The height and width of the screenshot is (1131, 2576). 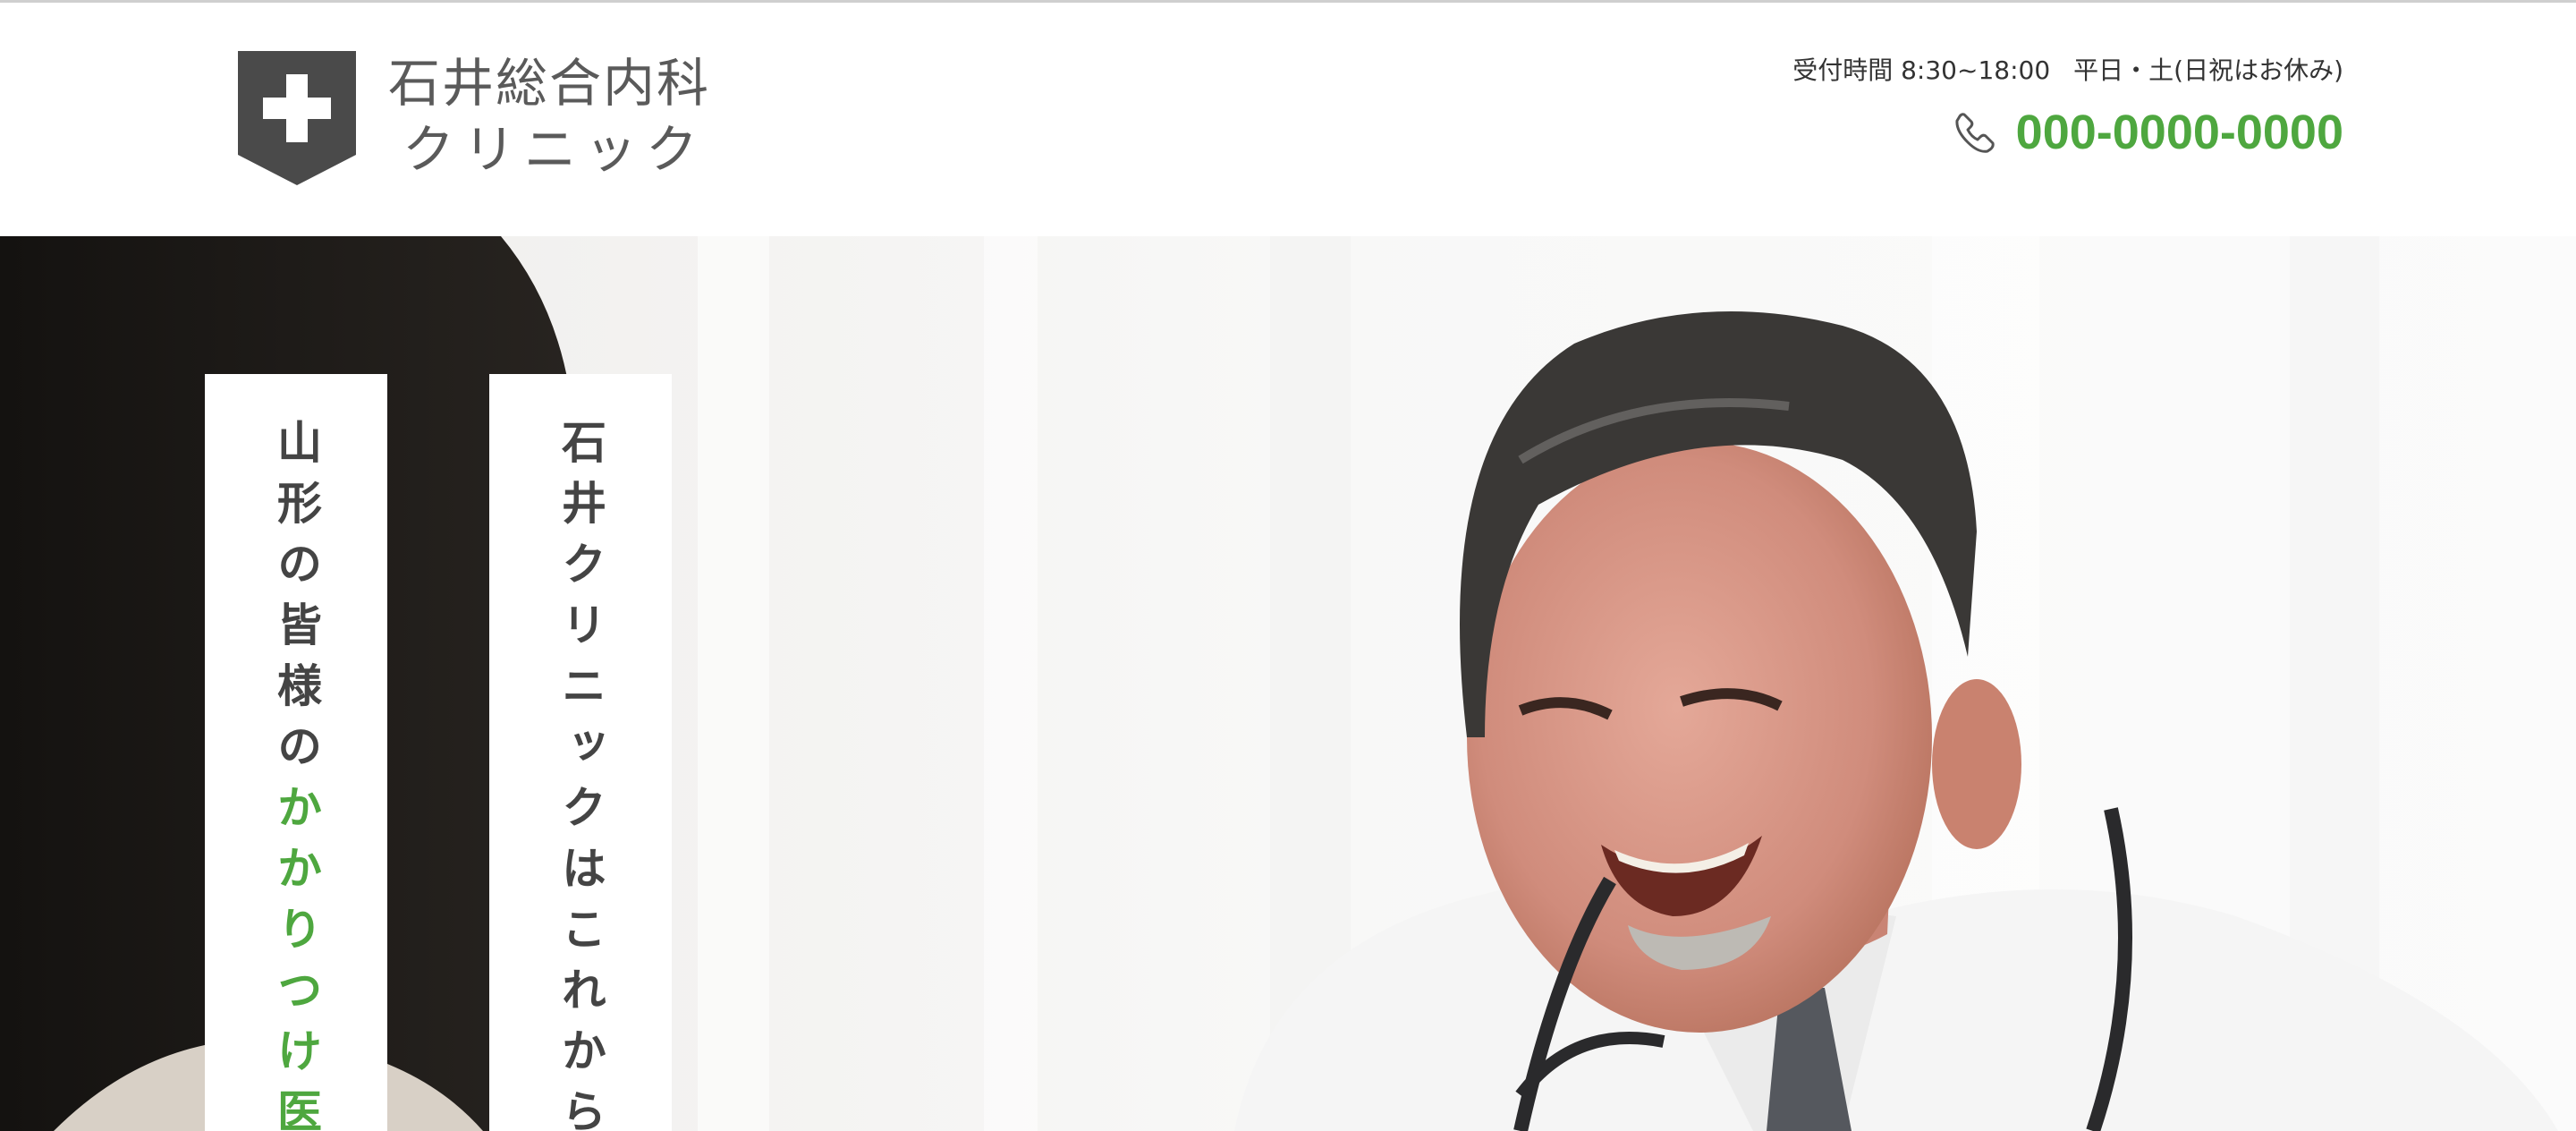 What do you see at coordinates (2179, 132) in the screenshot?
I see `phone-number-link: 000-0000-0000` at bounding box center [2179, 132].